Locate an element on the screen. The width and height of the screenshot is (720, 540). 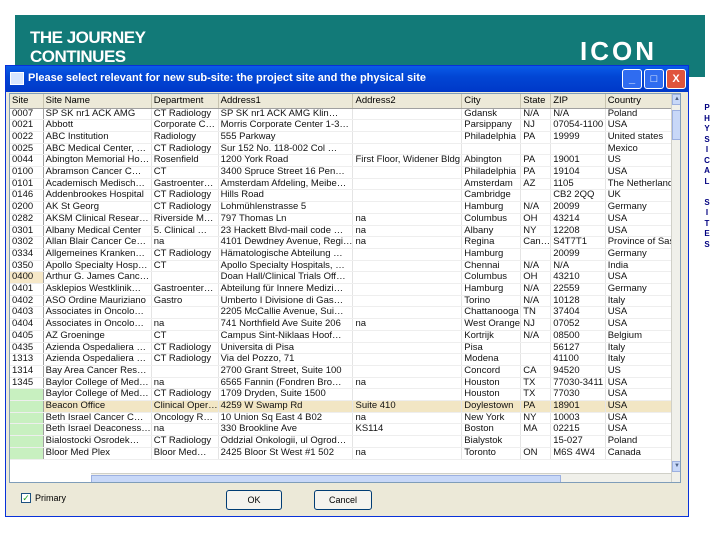
table-cell: The Netherlands is located at coordinates (642, 184).